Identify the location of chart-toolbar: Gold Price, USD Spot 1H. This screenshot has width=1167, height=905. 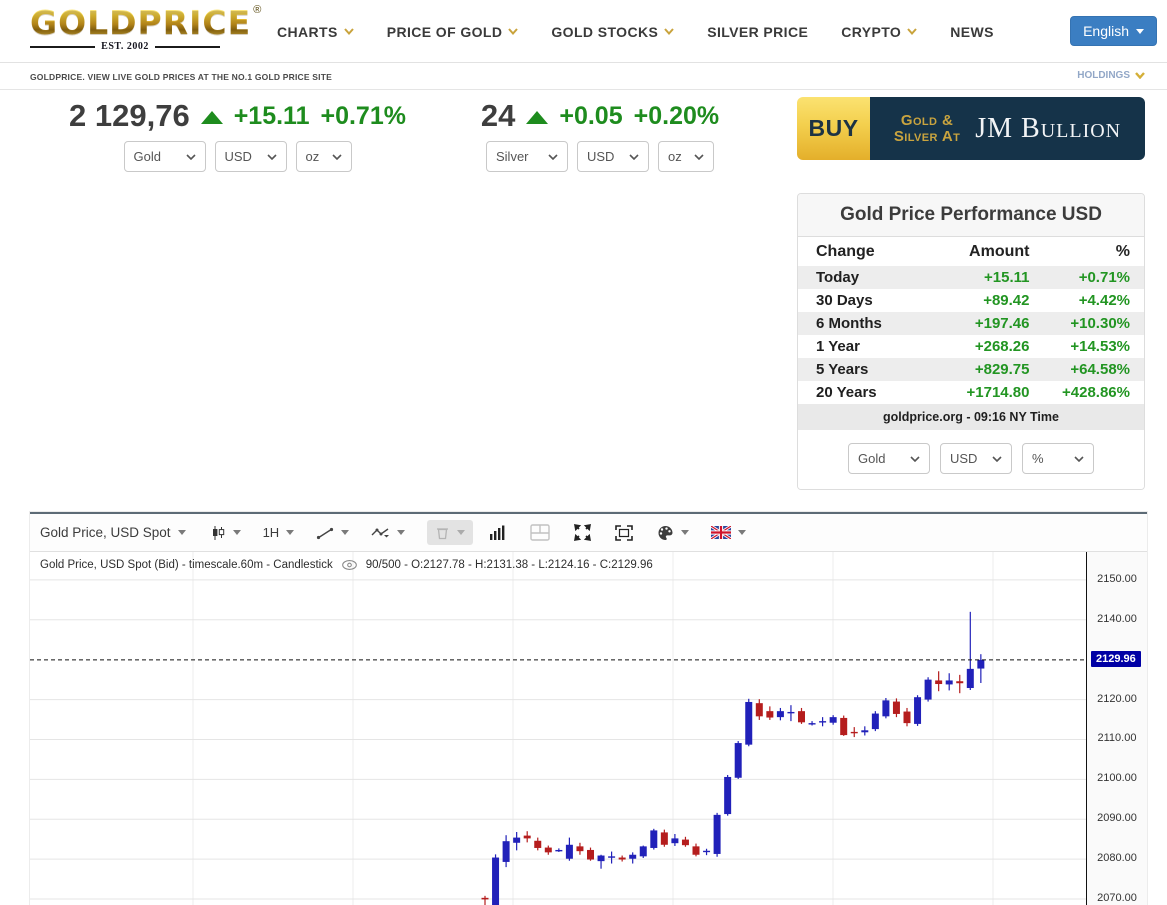
(588, 533).